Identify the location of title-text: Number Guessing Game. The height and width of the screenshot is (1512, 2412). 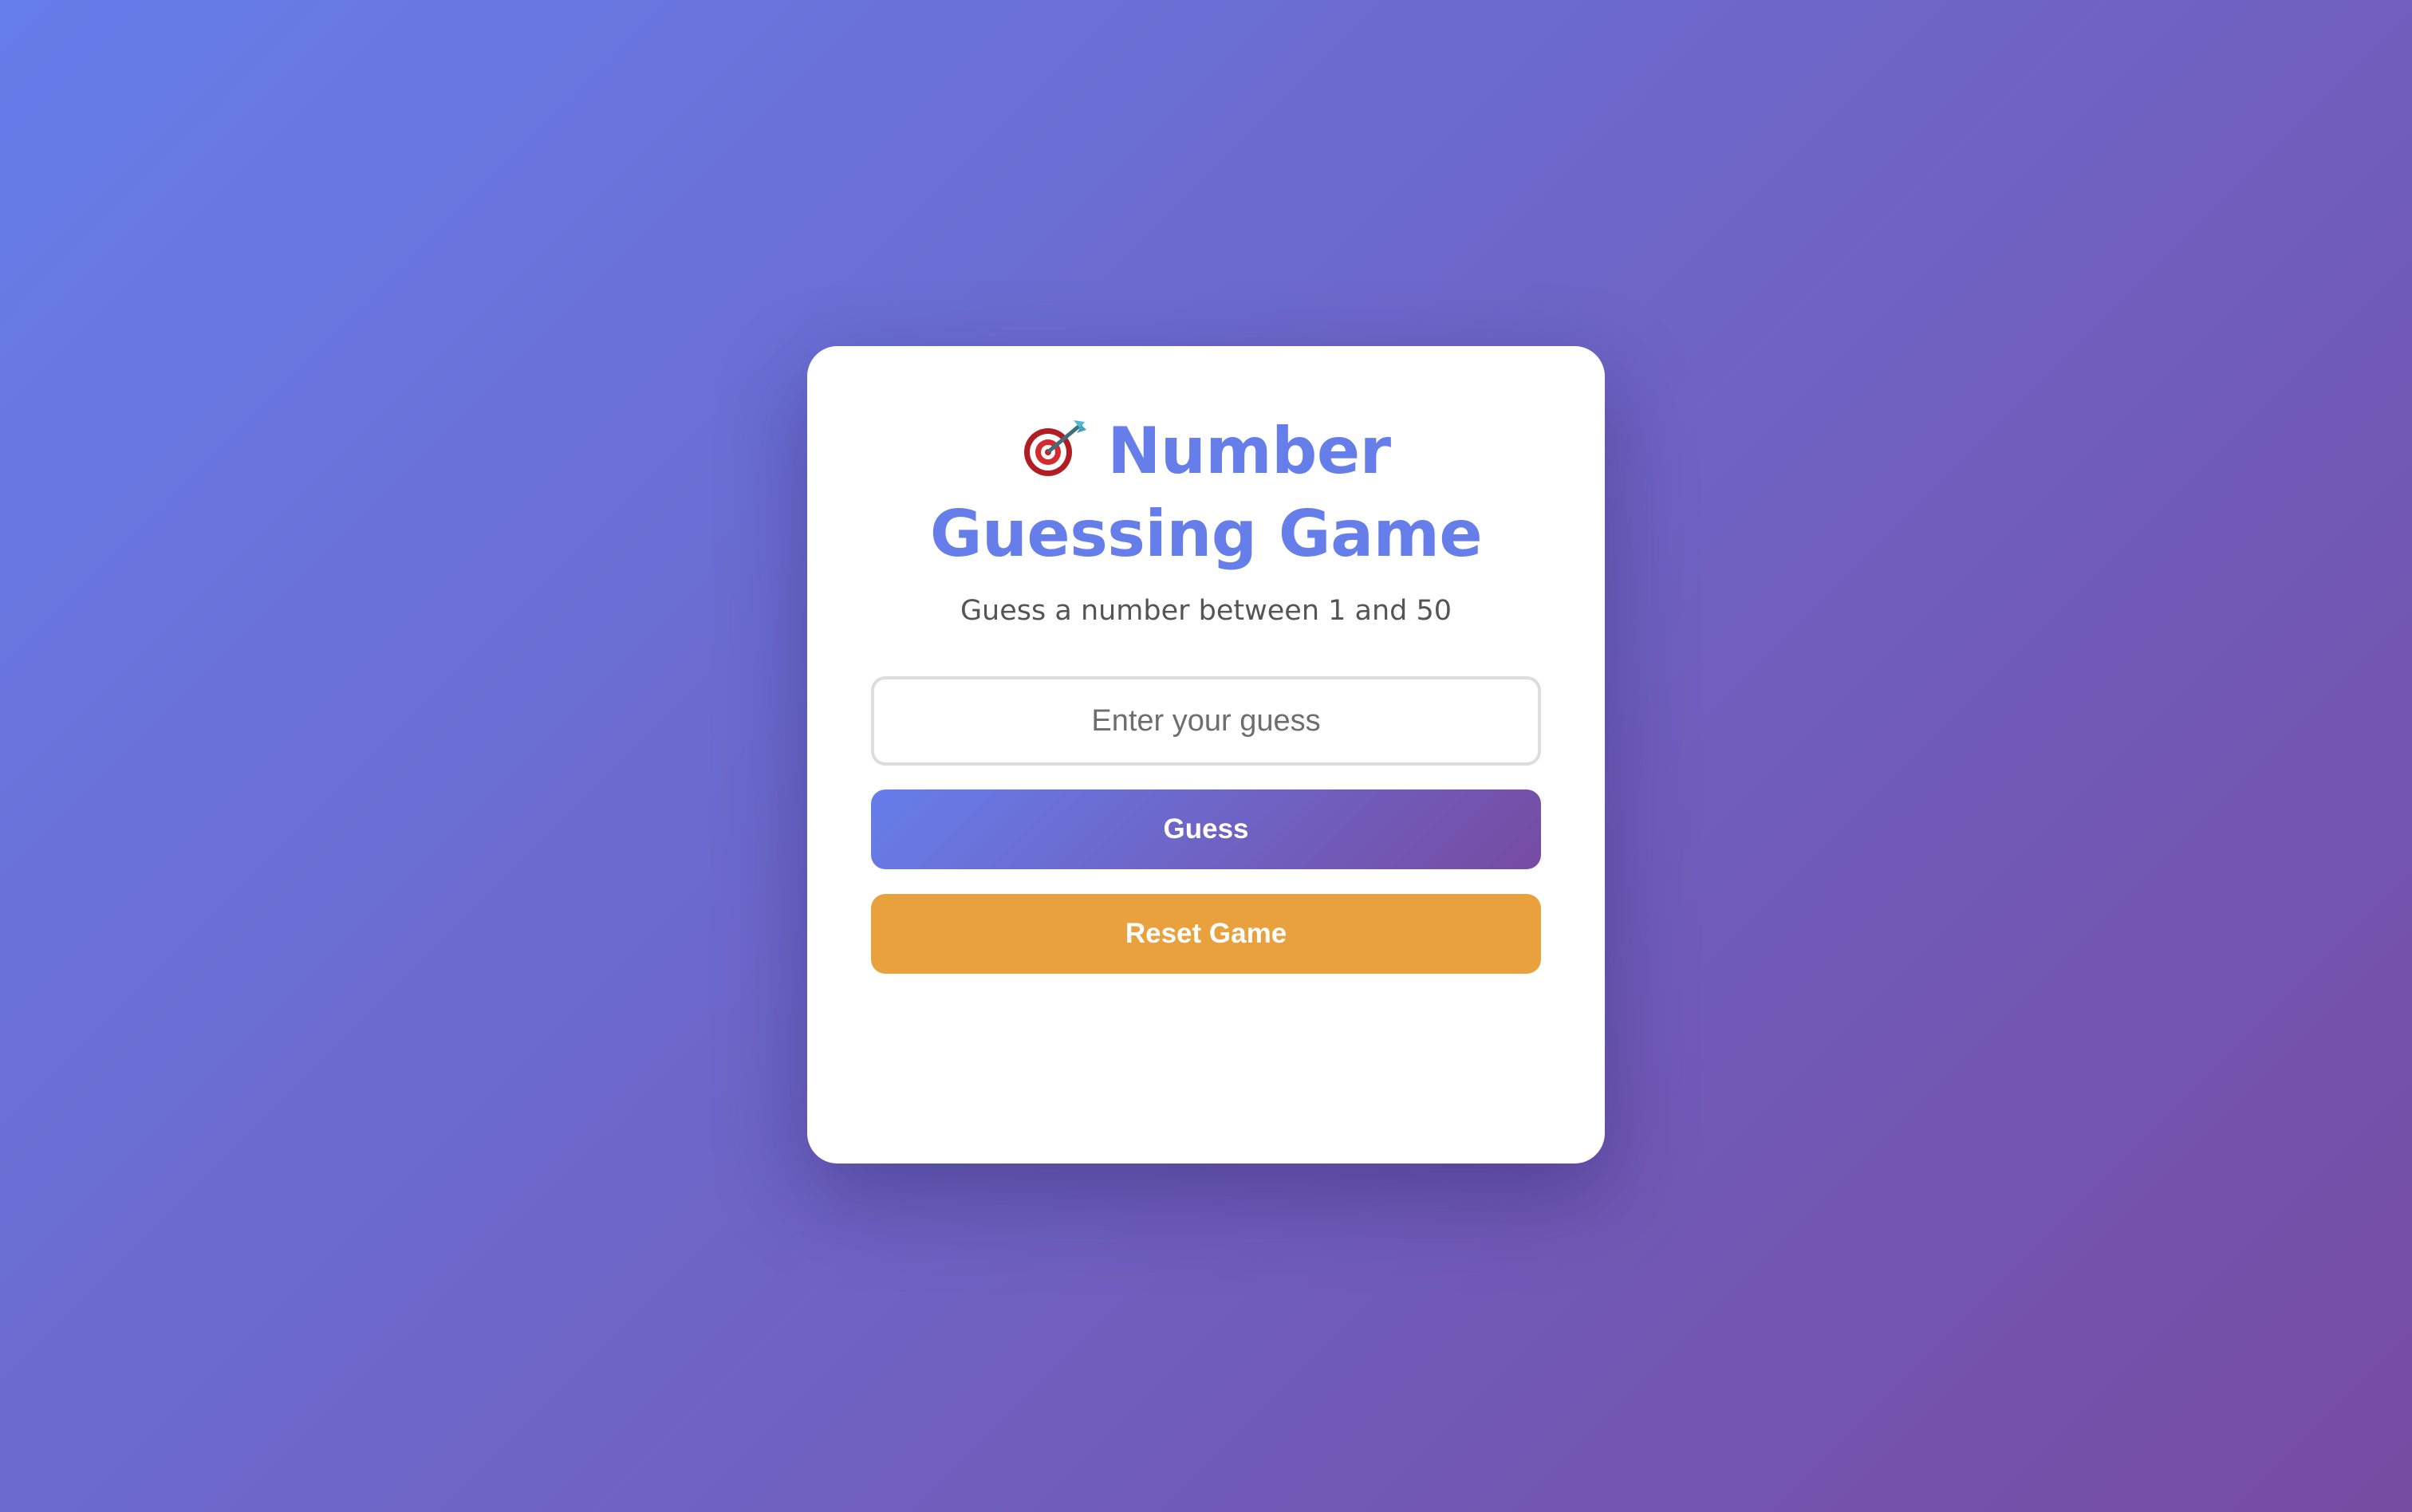
(1206, 492).